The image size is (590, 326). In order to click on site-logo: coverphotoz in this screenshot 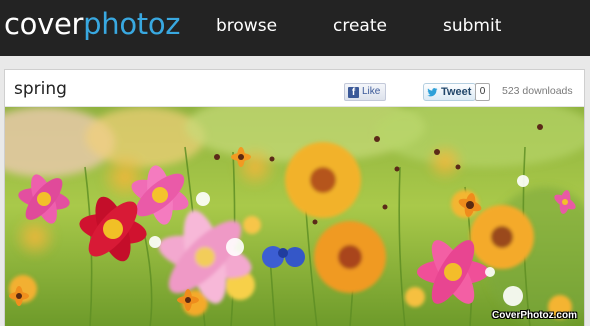, I will do `click(92, 24)`.